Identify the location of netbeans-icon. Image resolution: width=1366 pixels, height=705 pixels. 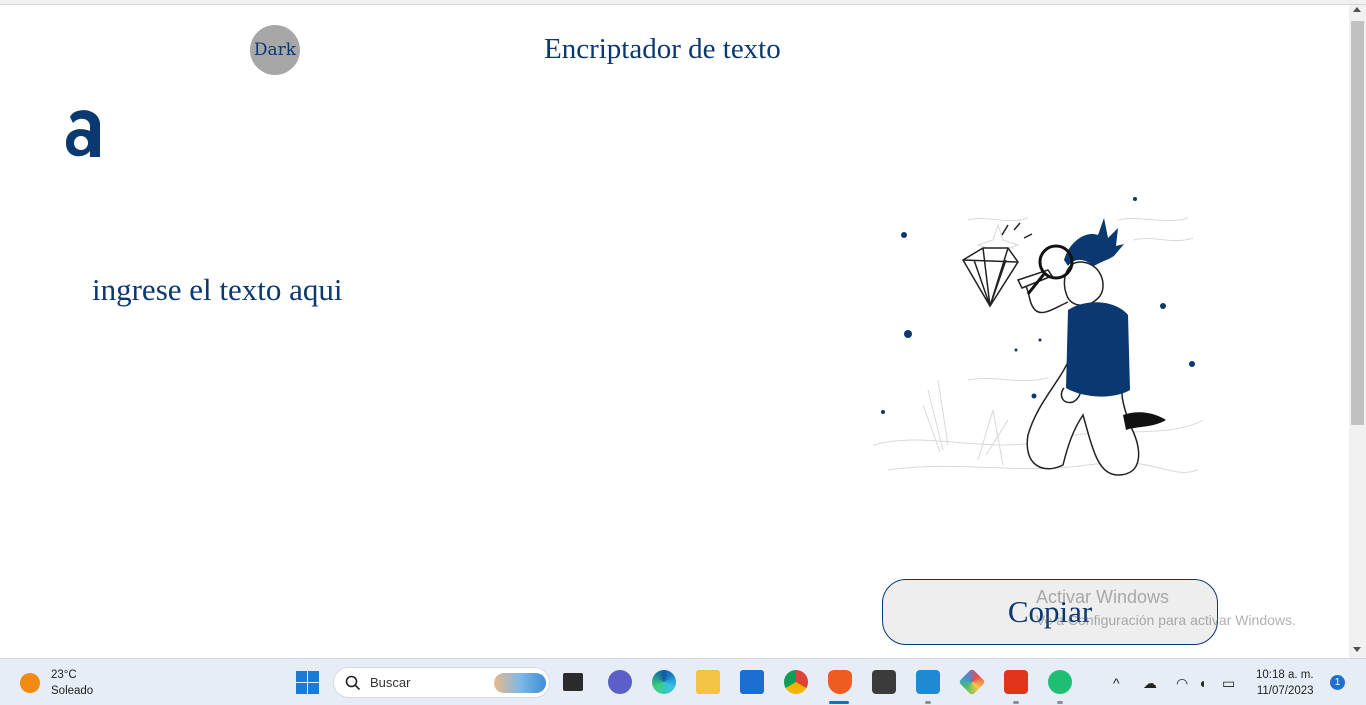
(1016, 682).